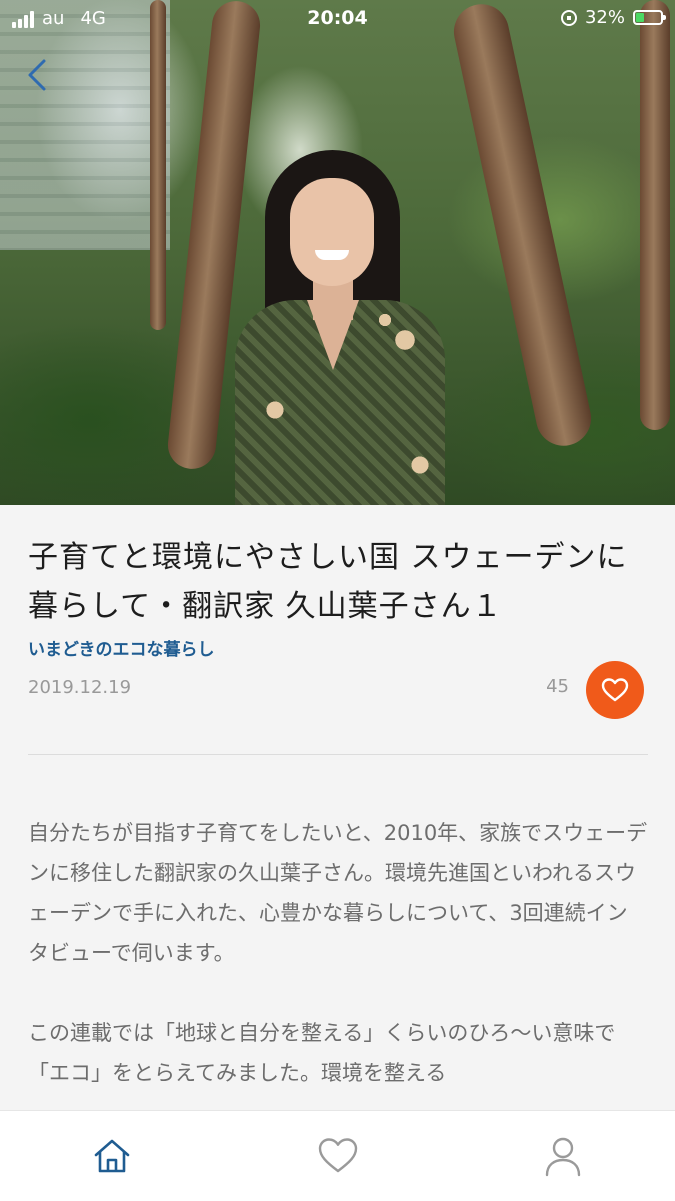 This screenshot has width=675, height=1201. I want to click on battery-percent: 32%, so click(604, 17).